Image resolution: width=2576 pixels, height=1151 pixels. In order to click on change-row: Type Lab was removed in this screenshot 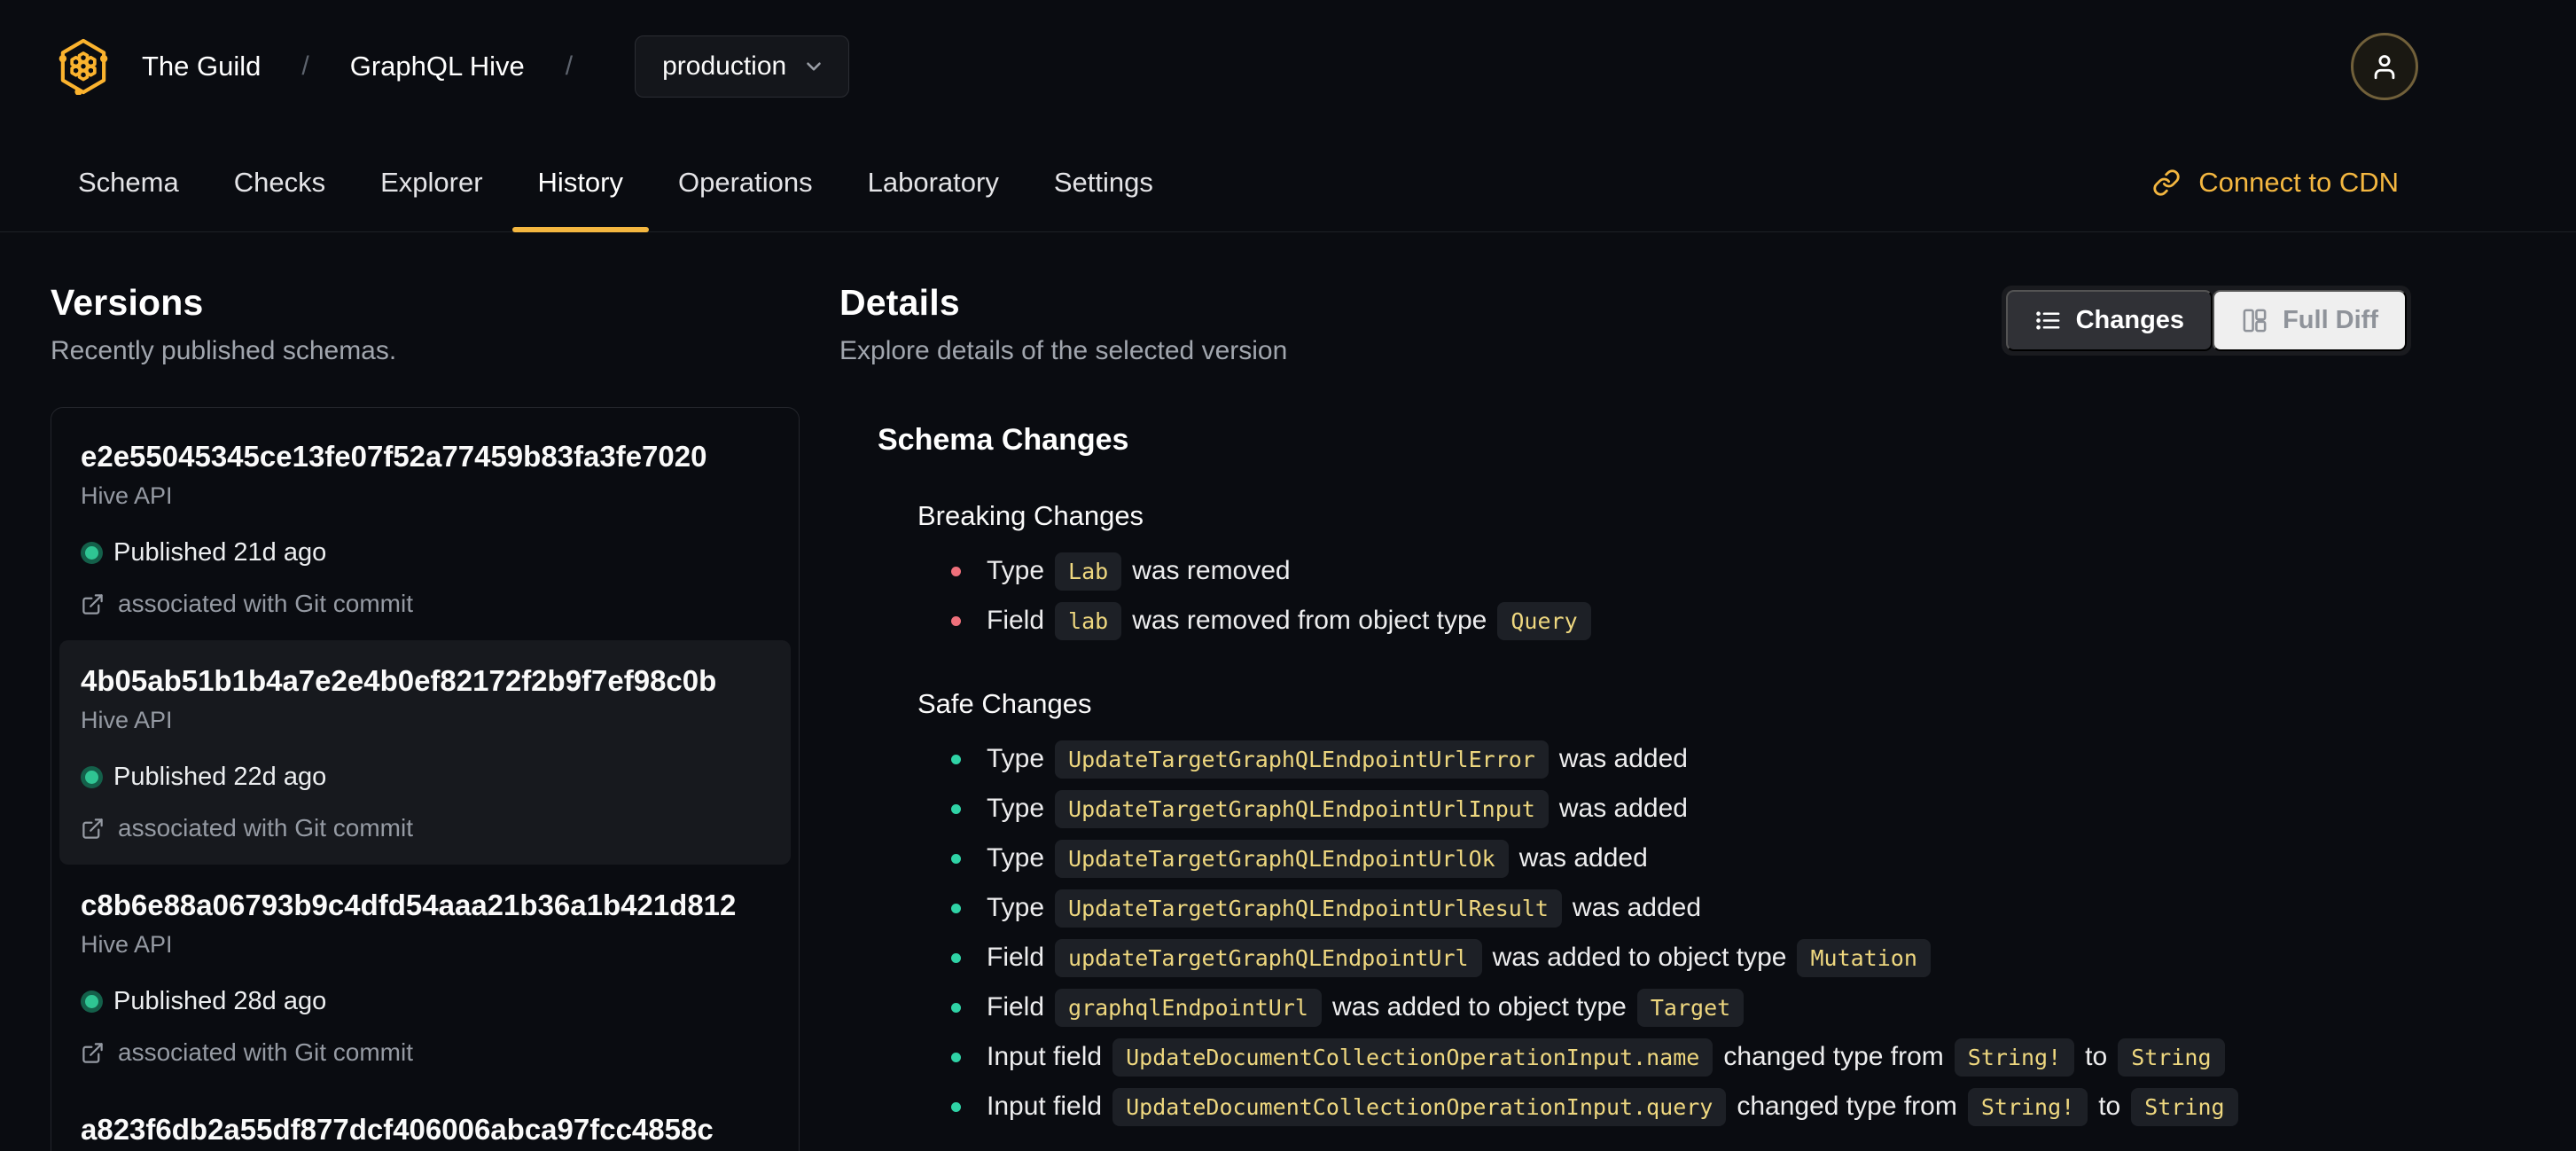, I will do `click(1664, 571)`.